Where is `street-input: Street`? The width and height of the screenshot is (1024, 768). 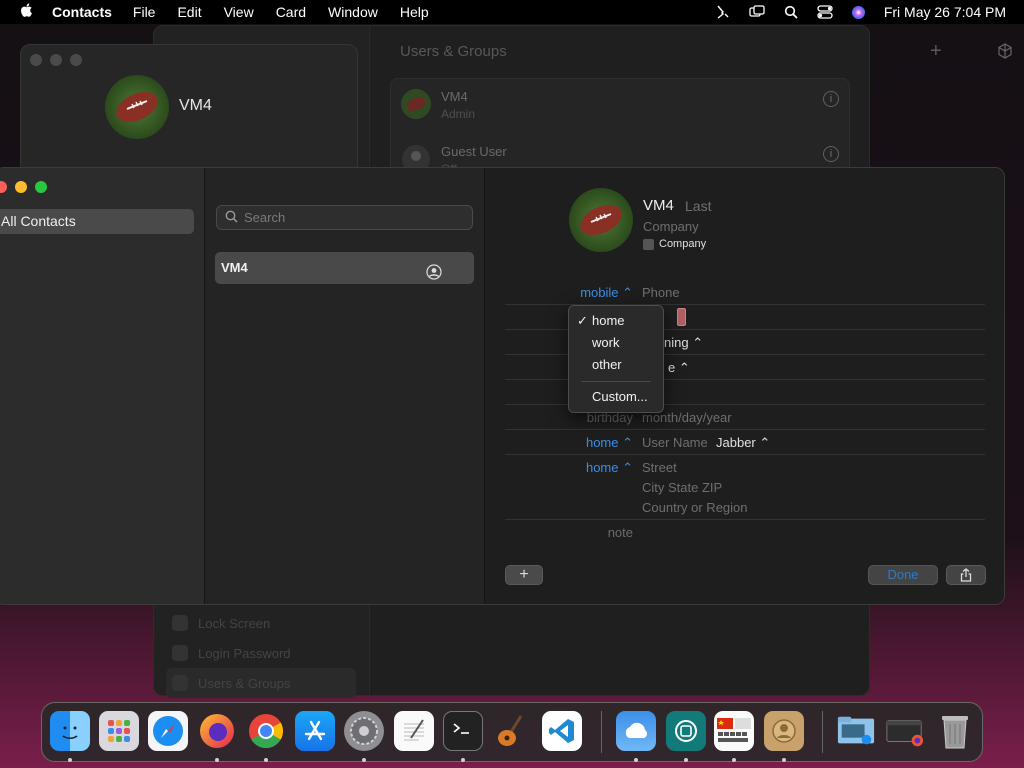 street-input: Street is located at coordinates (659, 467).